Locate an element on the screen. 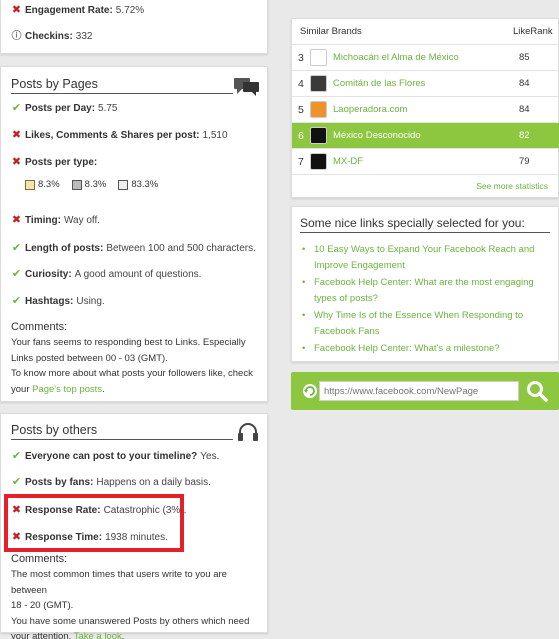 The height and width of the screenshot is (639, 559). take-a-look-link: Take a look is located at coordinates (98, 635).